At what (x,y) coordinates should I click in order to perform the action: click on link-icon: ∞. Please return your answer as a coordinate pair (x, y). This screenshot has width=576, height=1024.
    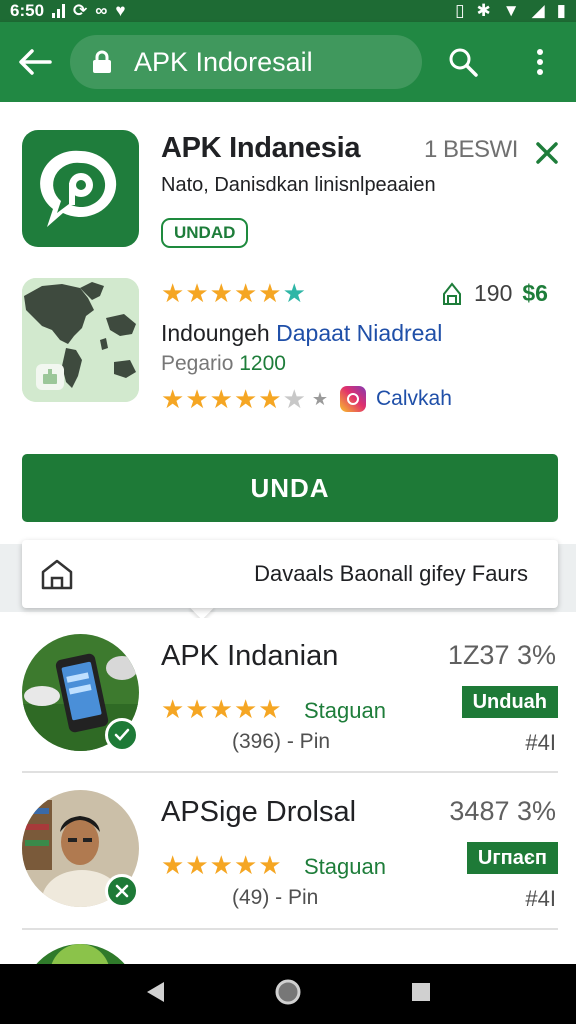
    Looking at the image, I should click on (101, 10).